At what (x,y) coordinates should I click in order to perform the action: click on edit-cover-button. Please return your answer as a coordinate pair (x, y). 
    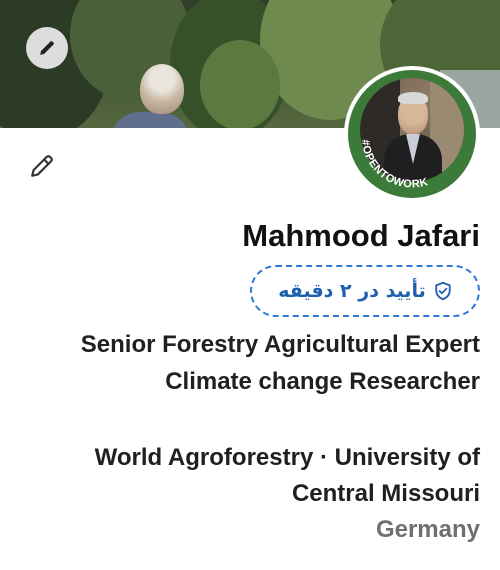
    Looking at the image, I should click on (47, 48).